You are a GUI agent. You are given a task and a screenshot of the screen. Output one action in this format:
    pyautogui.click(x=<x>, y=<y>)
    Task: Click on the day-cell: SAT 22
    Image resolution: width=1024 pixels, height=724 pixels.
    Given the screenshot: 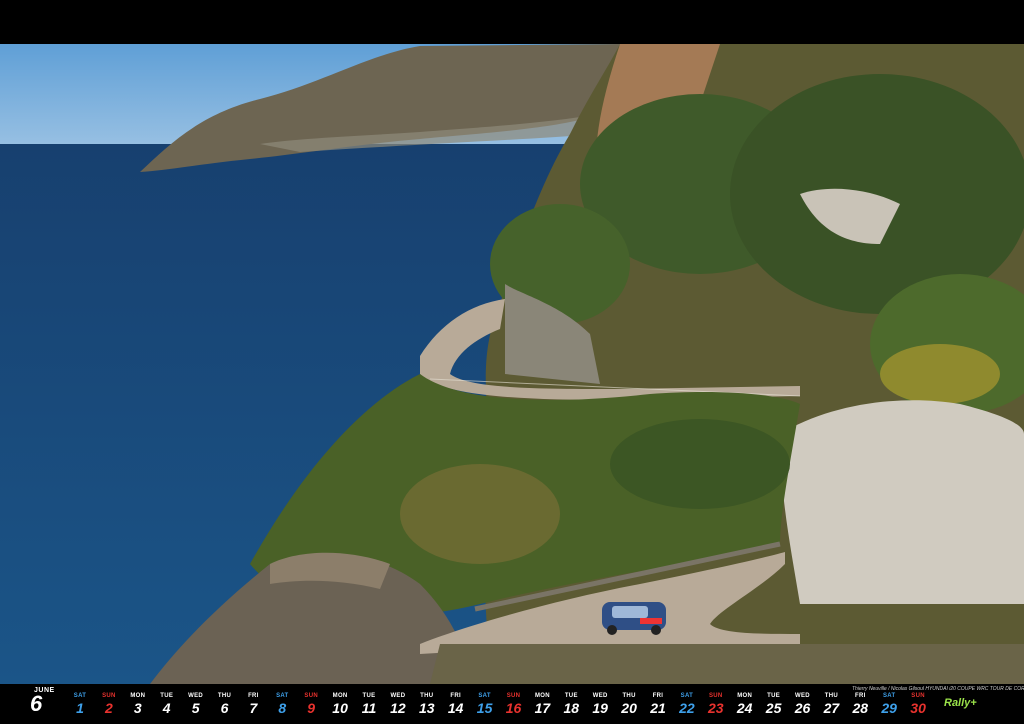 What is the action you would take?
    pyautogui.click(x=687, y=704)
    